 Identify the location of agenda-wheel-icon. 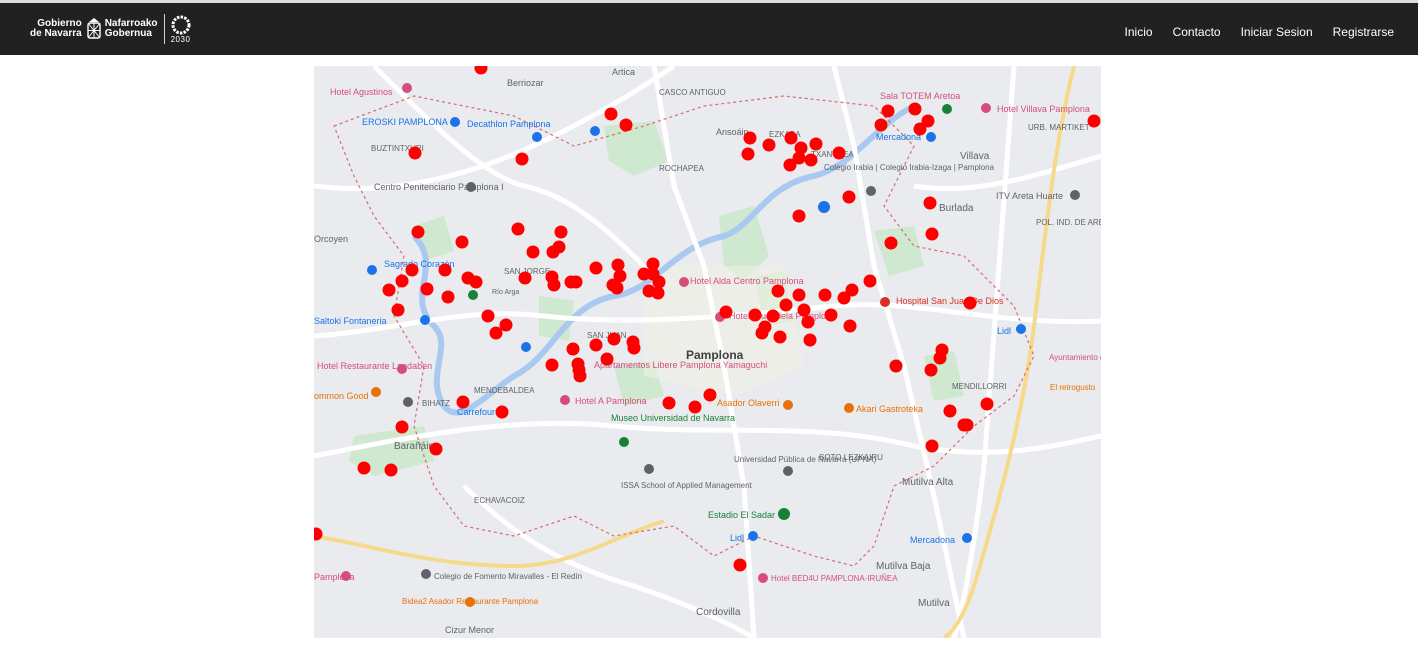
(181, 24).